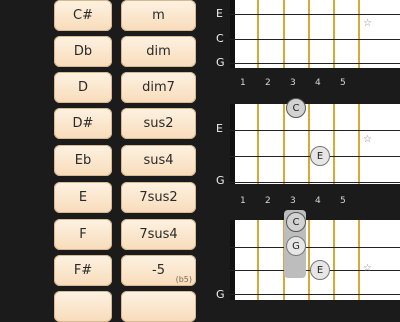  What do you see at coordinates (220, 38) in the screenshot?
I see `string-label: C` at bounding box center [220, 38].